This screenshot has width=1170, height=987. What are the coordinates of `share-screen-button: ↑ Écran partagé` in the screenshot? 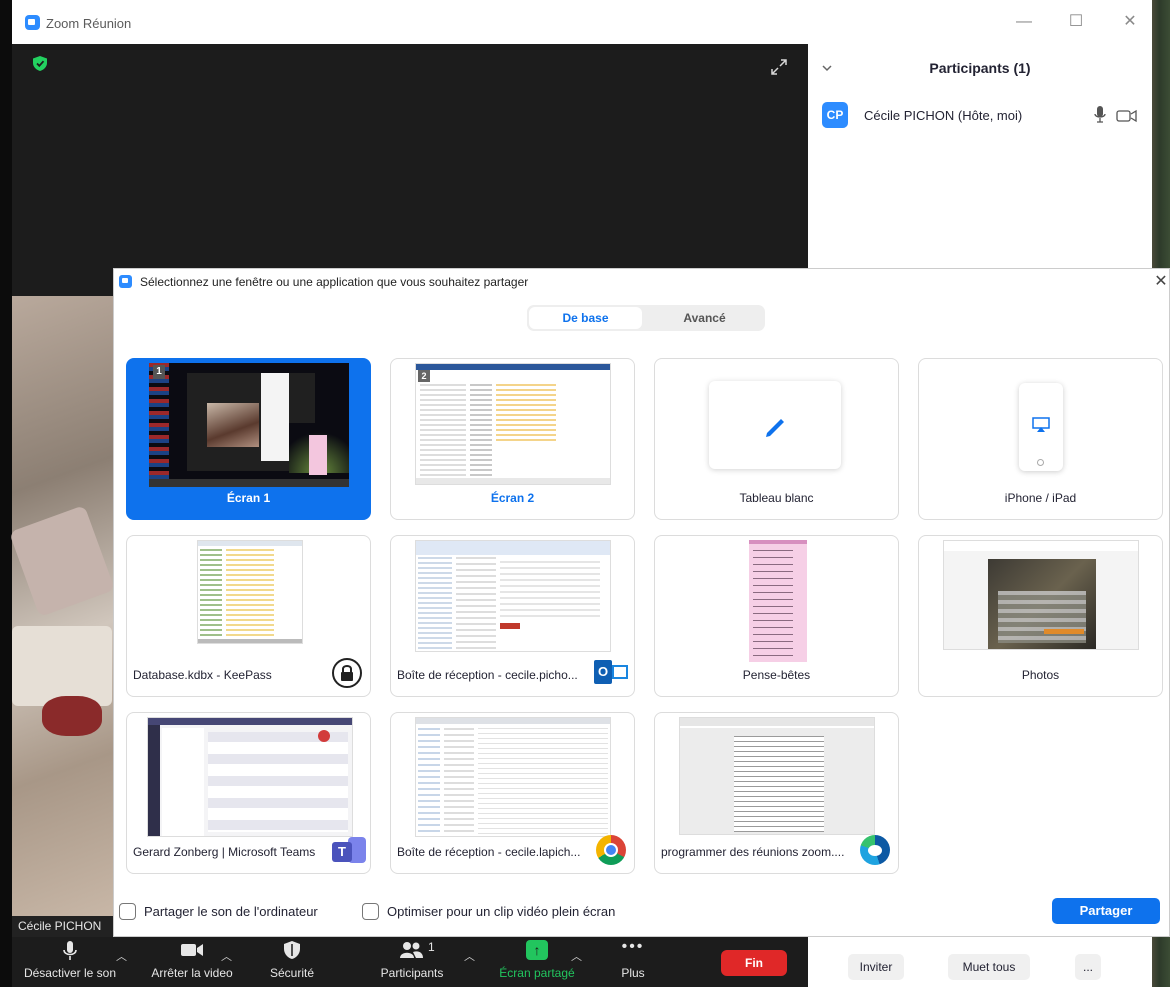 It's located at (537, 960).